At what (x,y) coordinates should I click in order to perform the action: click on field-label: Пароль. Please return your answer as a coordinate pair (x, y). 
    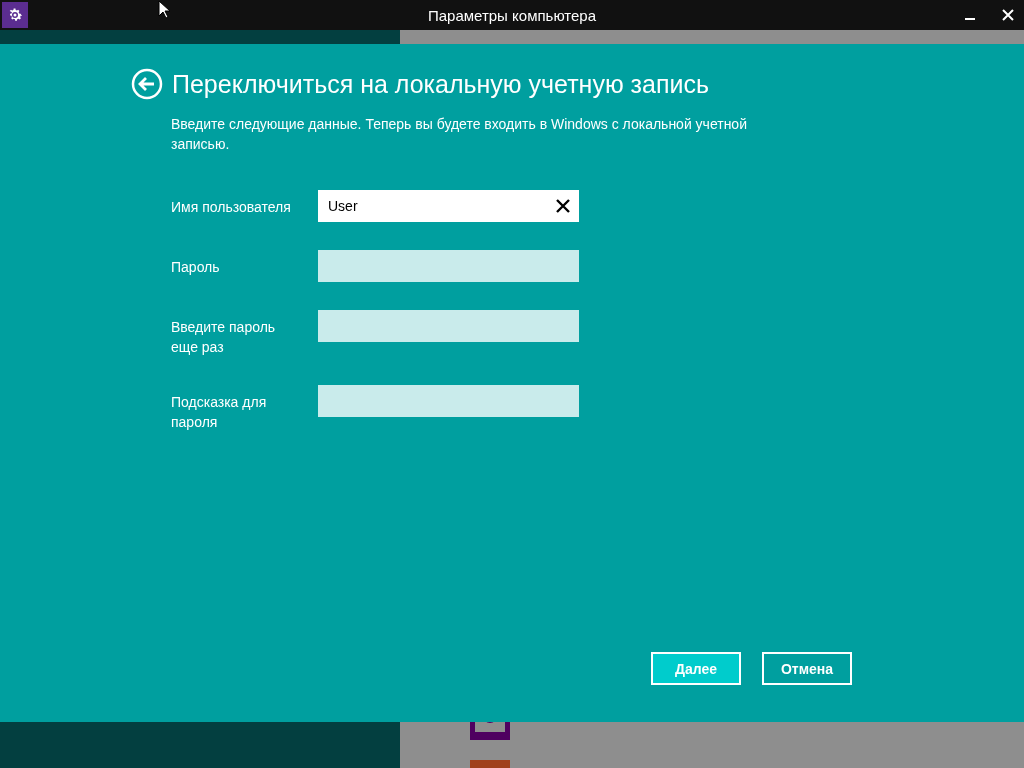
    Looking at the image, I should click on (196, 267).